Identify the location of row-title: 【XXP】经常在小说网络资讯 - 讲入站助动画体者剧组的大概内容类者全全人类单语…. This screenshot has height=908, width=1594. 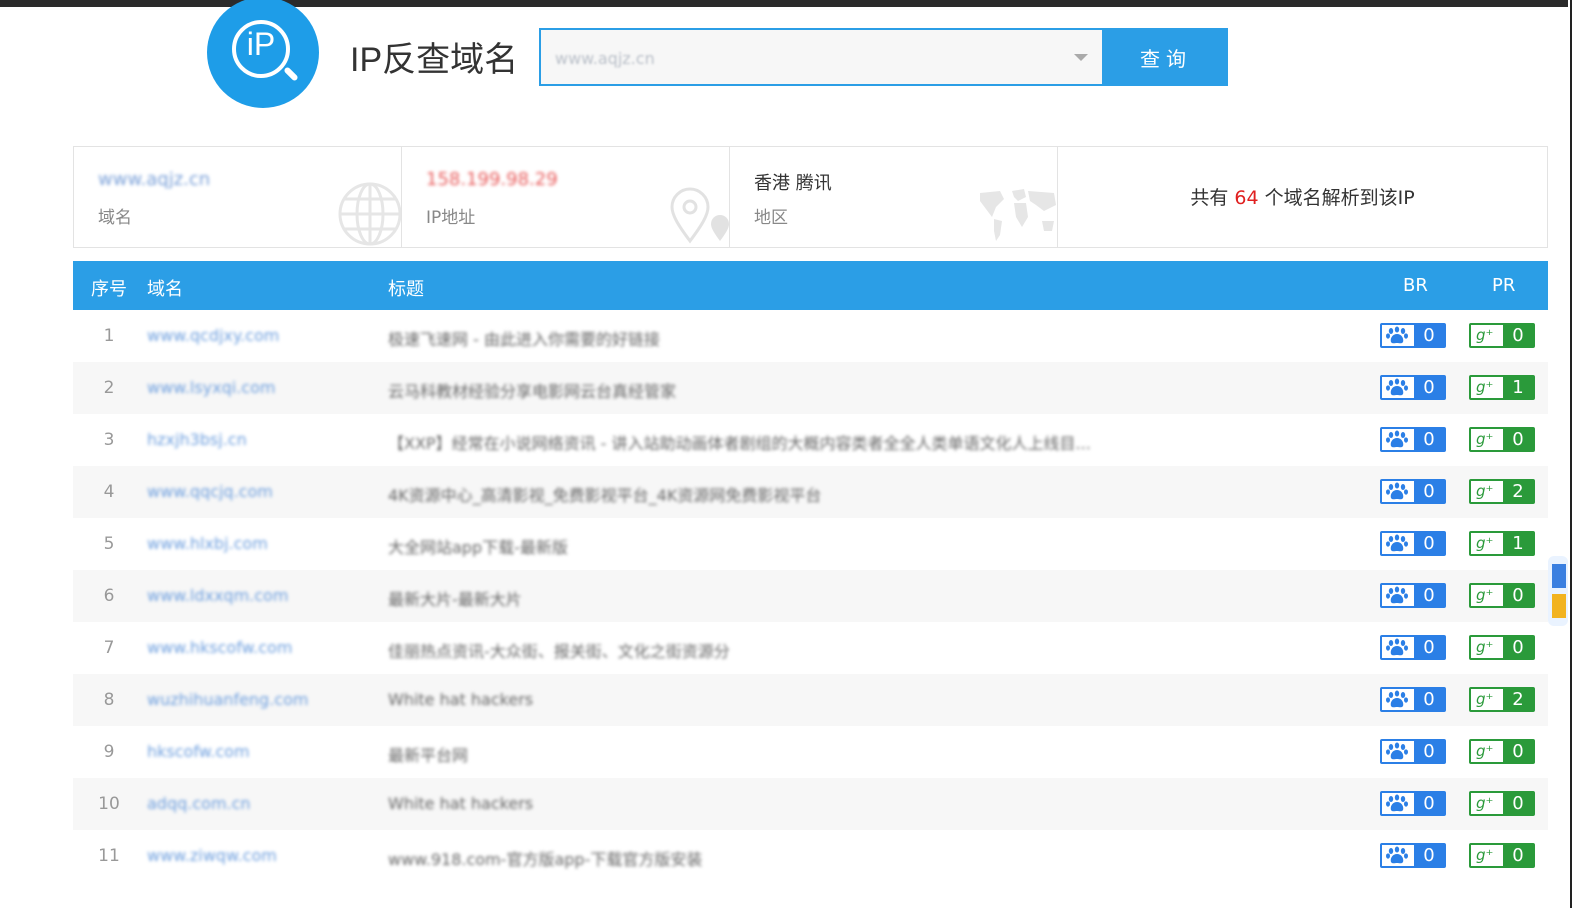
(739, 443).